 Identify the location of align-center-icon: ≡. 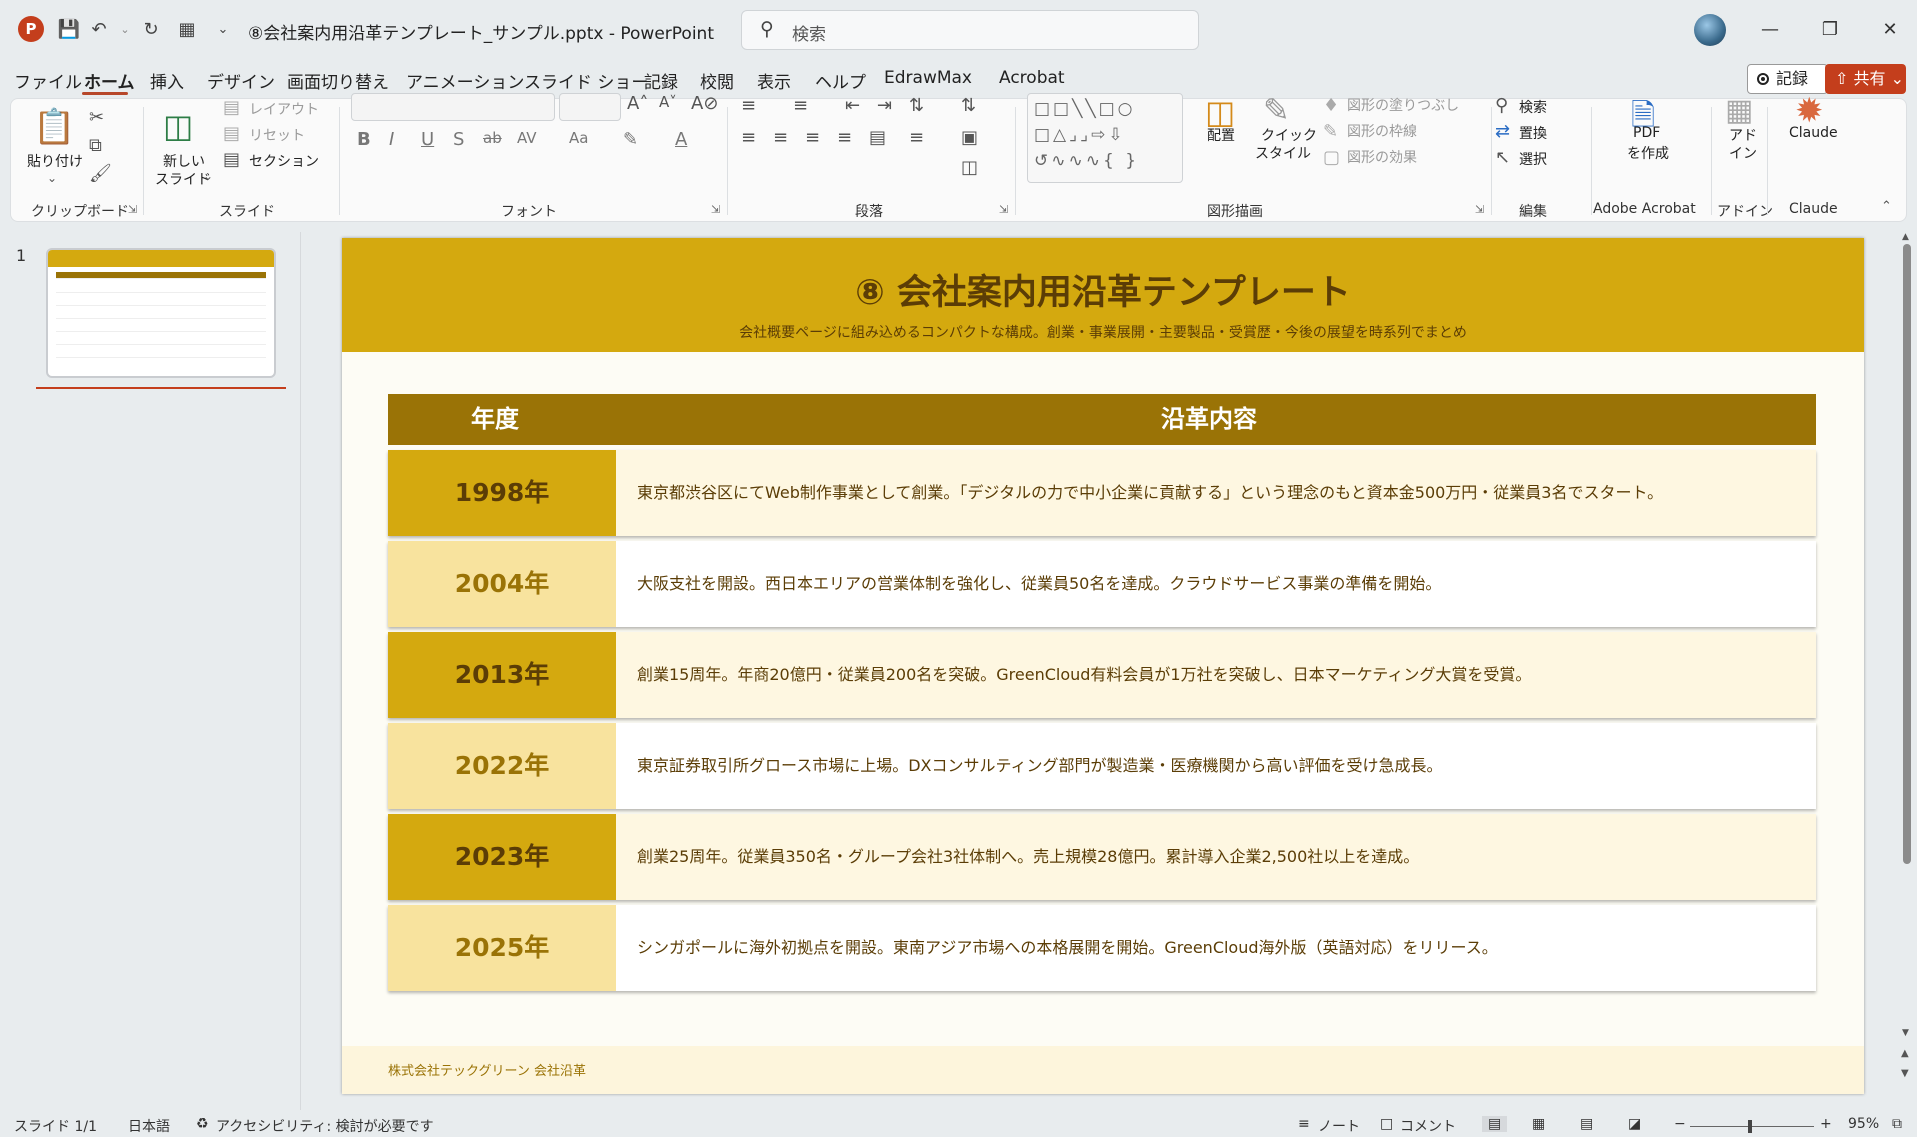
(780, 137).